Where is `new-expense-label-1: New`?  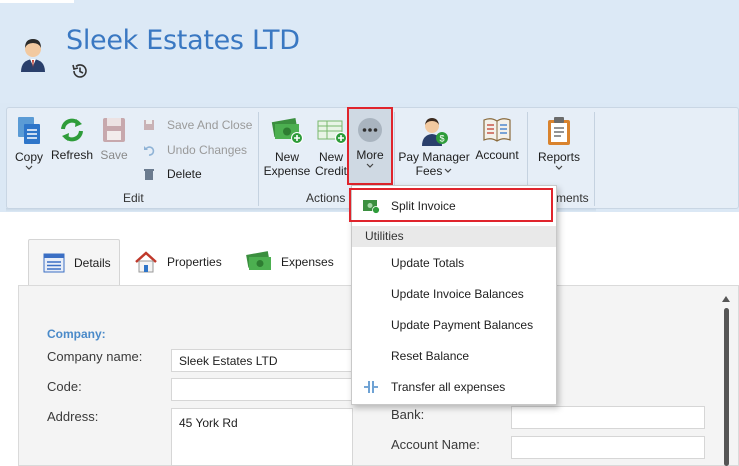 new-expense-label-1: New is located at coordinates (286, 157).